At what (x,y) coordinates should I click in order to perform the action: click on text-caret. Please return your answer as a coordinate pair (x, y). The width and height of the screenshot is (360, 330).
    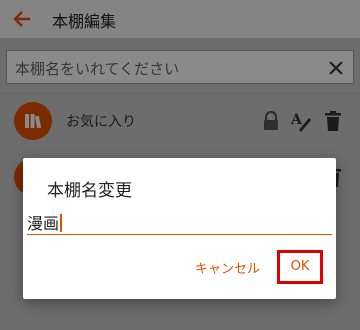
    Looking at the image, I should click on (61, 223).